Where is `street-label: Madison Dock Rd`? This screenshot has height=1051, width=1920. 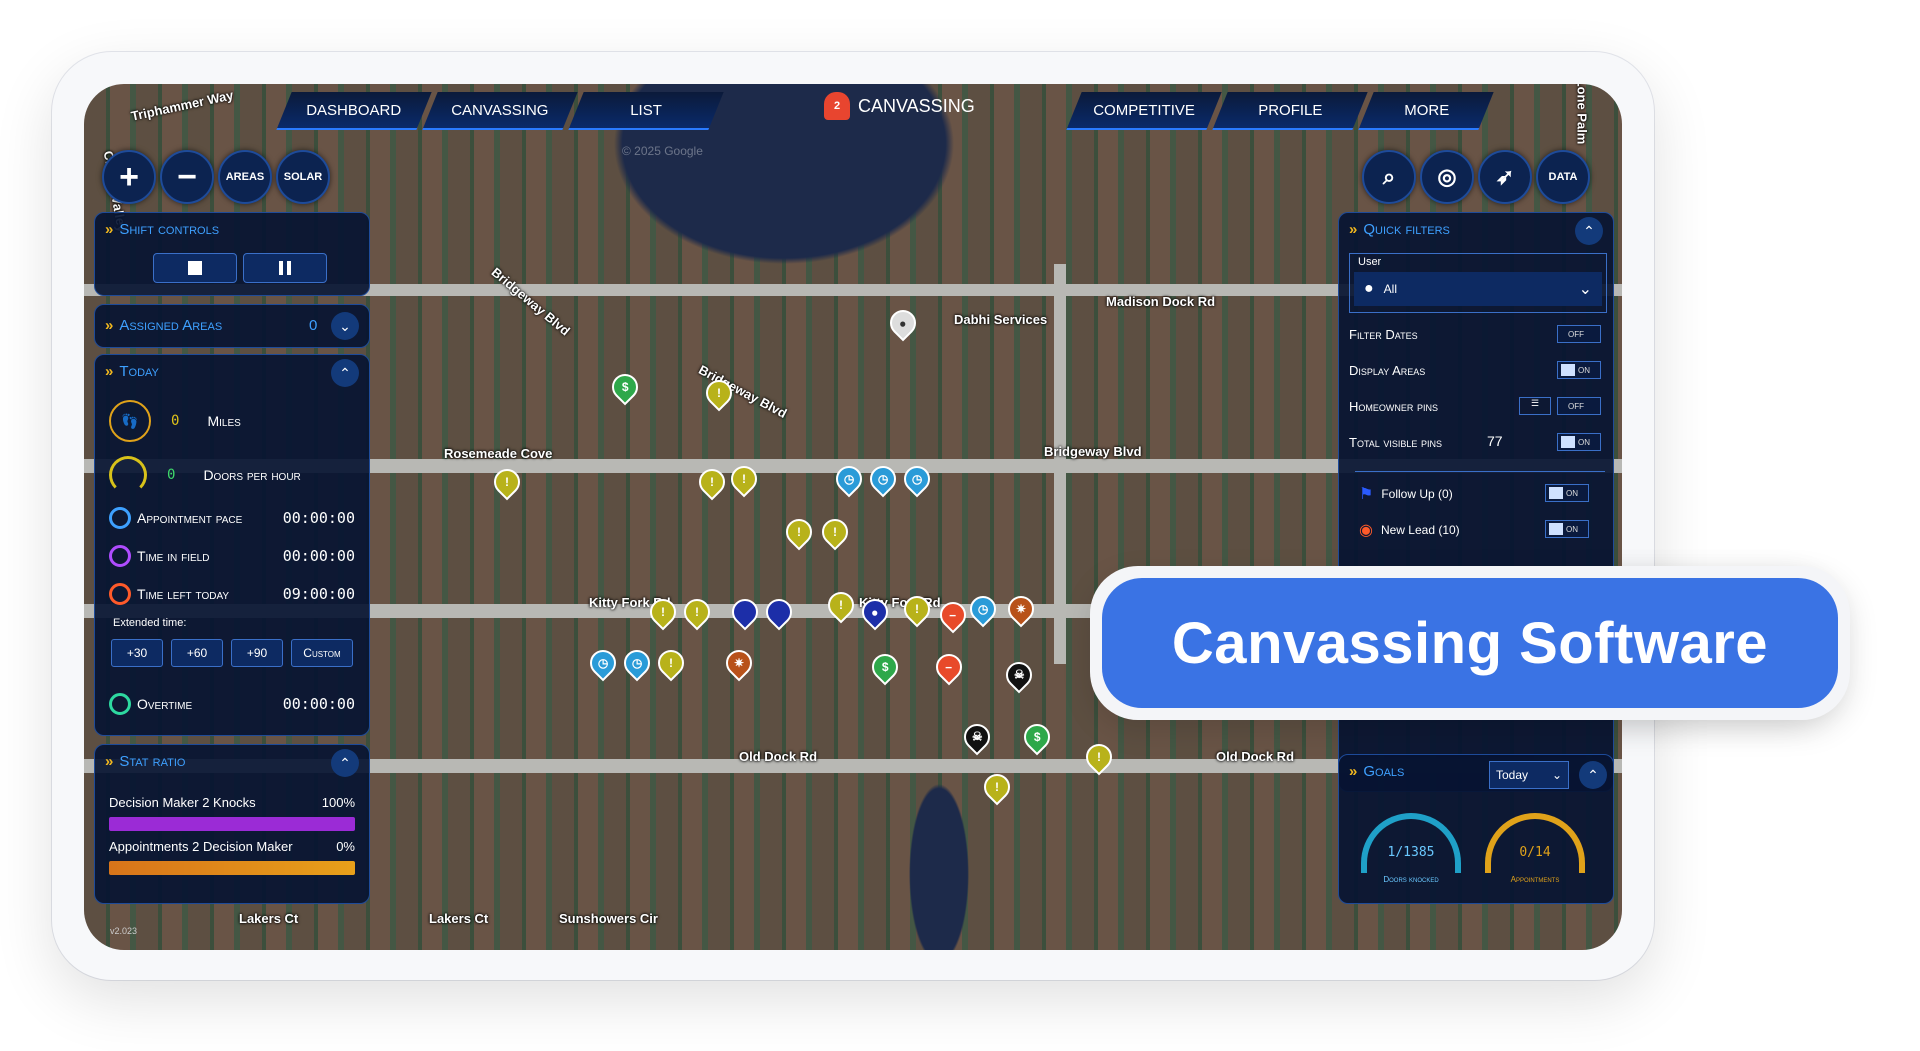
street-label: Madison Dock Rd is located at coordinates (1161, 301).